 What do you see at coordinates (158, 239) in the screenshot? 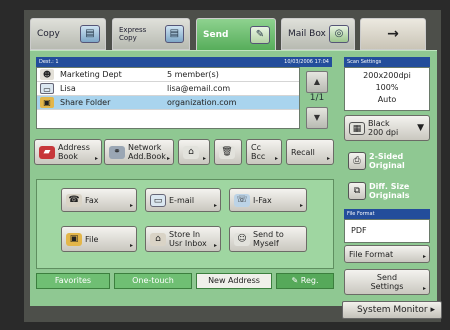
I see `inbox-icon: ⌂` at bounding box center [158, 239].